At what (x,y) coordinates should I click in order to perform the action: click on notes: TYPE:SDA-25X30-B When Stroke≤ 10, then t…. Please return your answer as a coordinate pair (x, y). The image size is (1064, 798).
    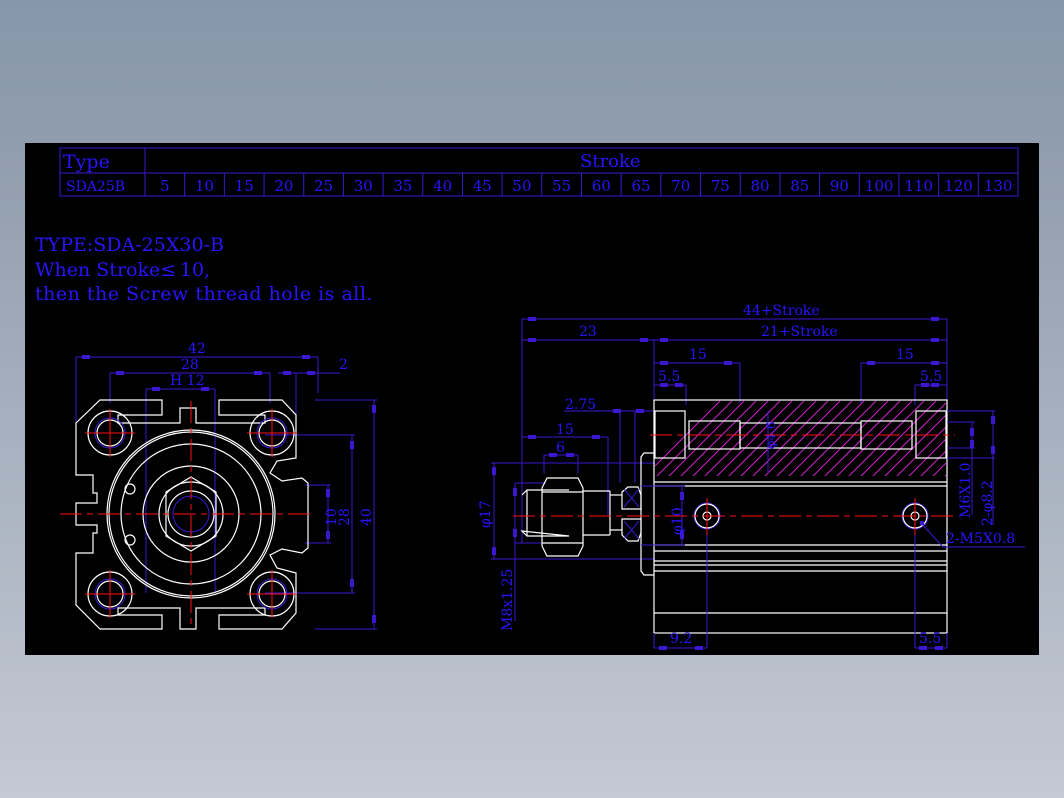
    Looking at the image, I should click on (204, 269).